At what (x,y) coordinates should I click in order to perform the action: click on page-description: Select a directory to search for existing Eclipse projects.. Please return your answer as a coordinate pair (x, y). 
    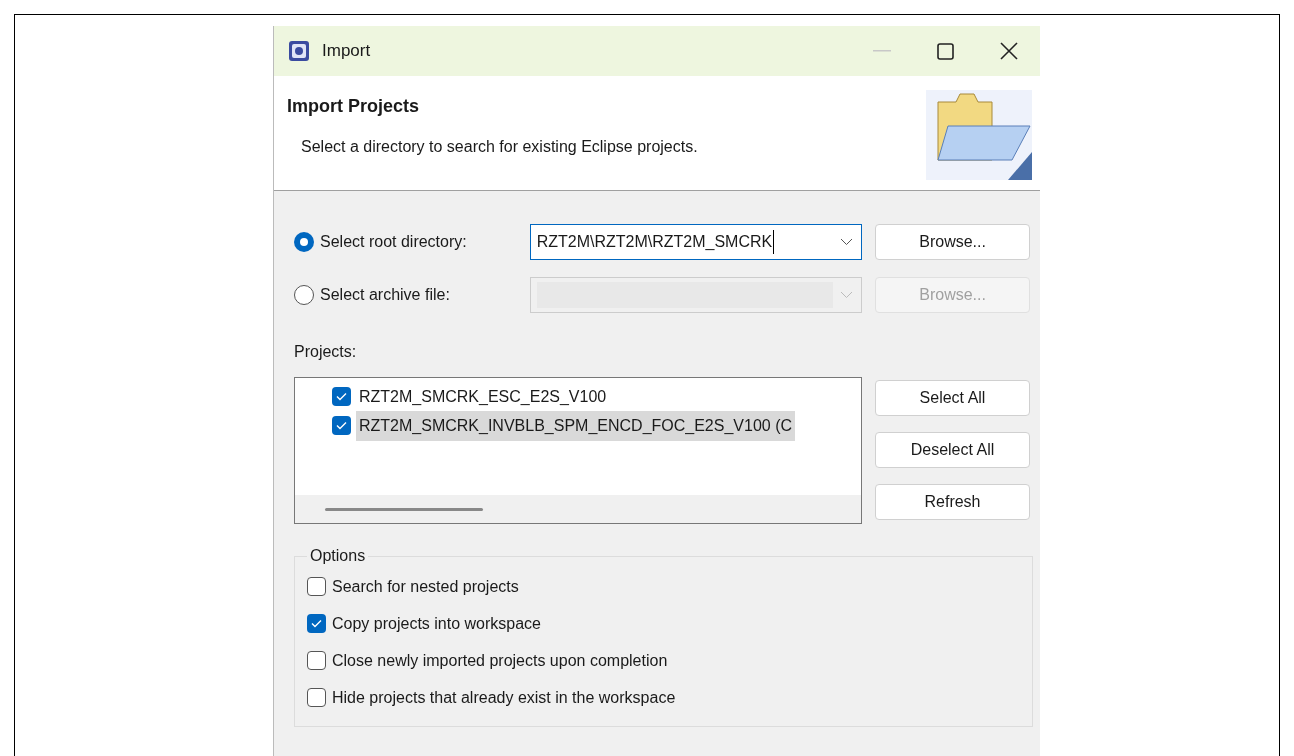
    Looking at the image, I should click on (499, 147).